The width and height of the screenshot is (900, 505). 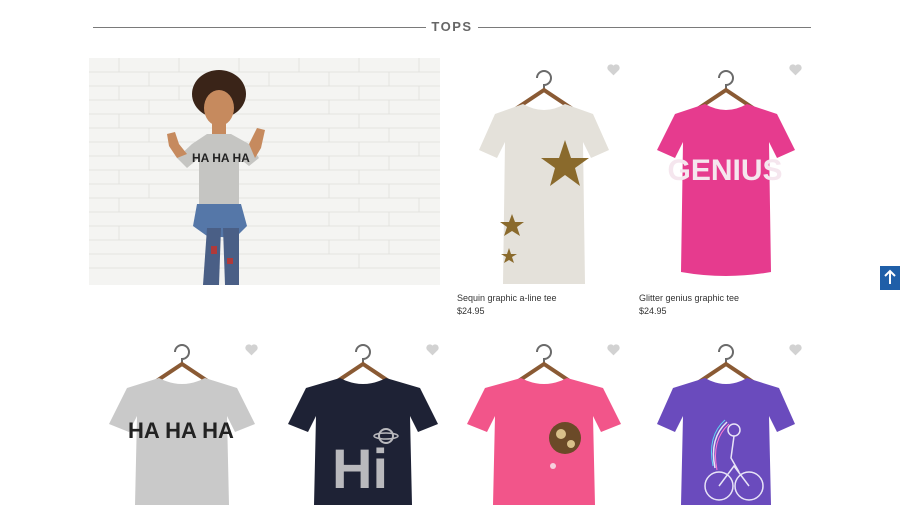 I want to click on product-image: Hi, so click(x=361, y=421).